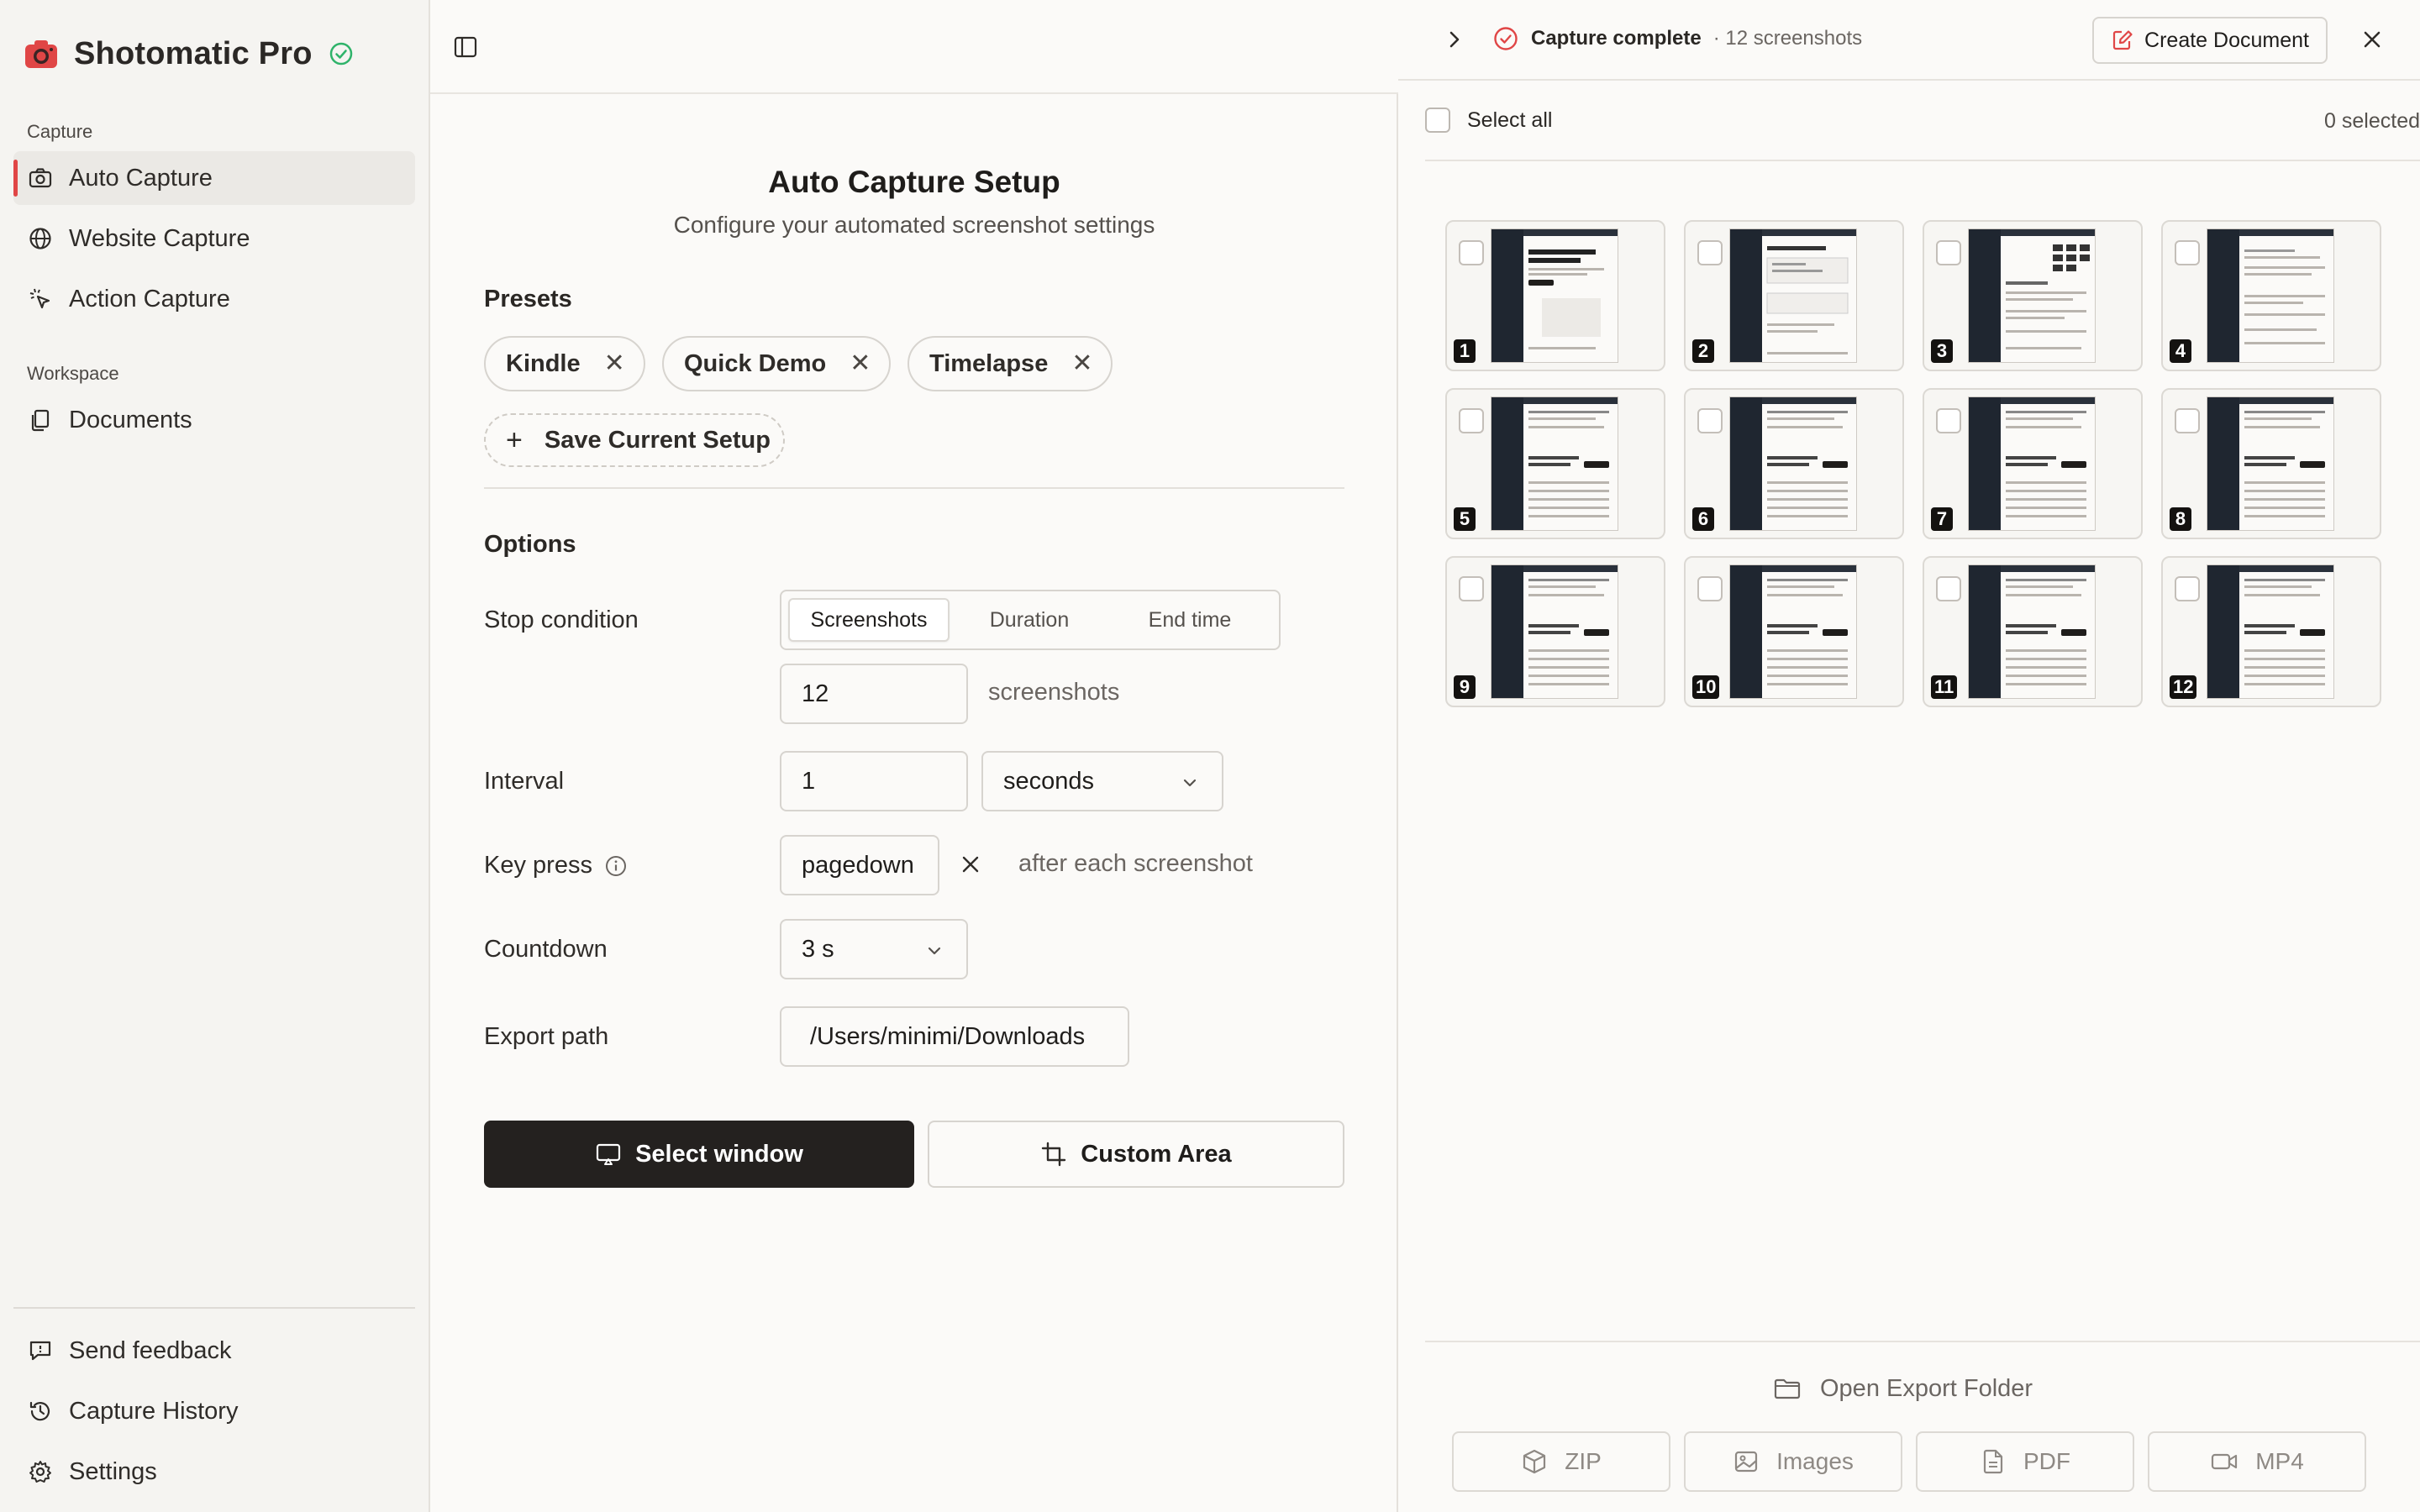 The width and height of the screenshot is (2420, 1512). I want to click on select-all-checkbox, so click(1437, 120).